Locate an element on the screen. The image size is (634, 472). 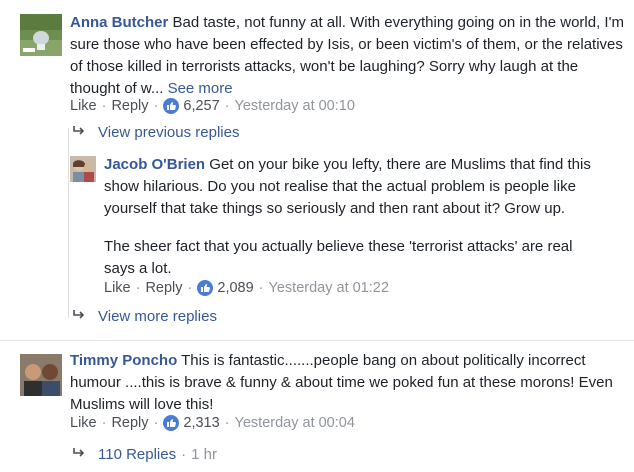
comment-author: Timmy Poncho is located at coordinates (123, 360).